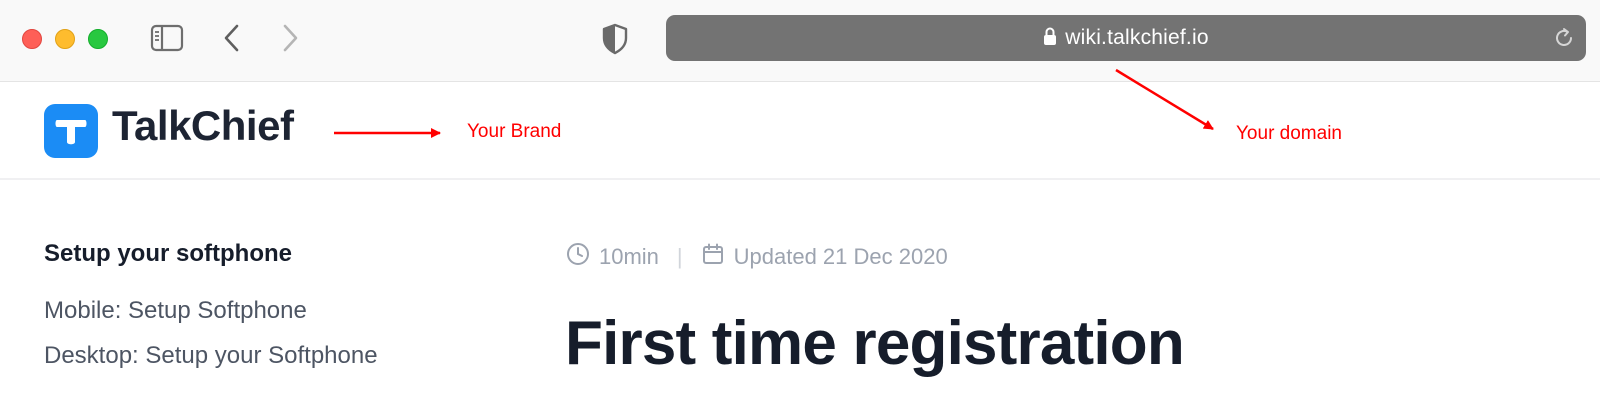 The height and width of the screenshot is (407, 1600). I want to click on brand-annotation-label: Your Brand, so click(514, 131).